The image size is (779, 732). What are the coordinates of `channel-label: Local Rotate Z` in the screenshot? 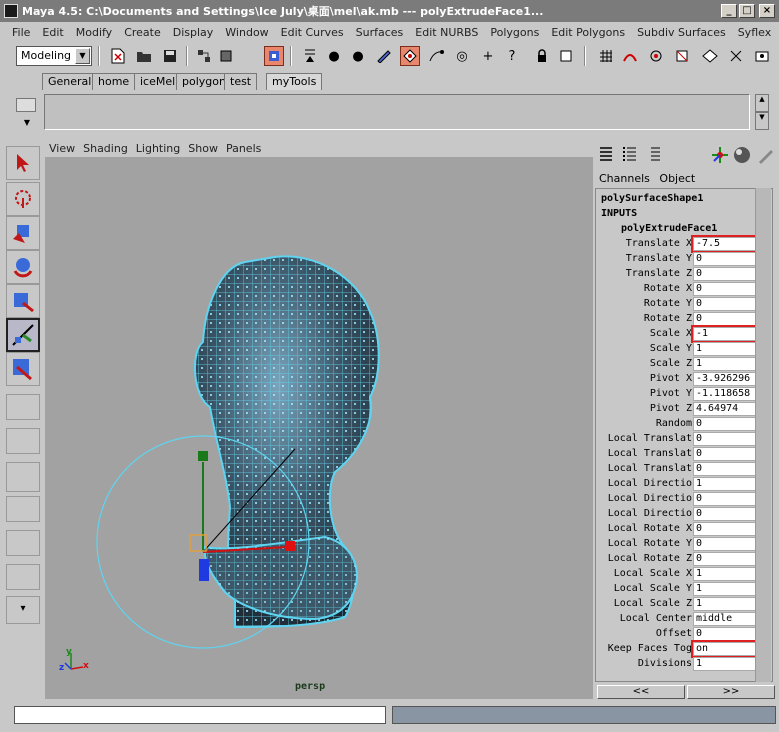 It's located at (644, 558).